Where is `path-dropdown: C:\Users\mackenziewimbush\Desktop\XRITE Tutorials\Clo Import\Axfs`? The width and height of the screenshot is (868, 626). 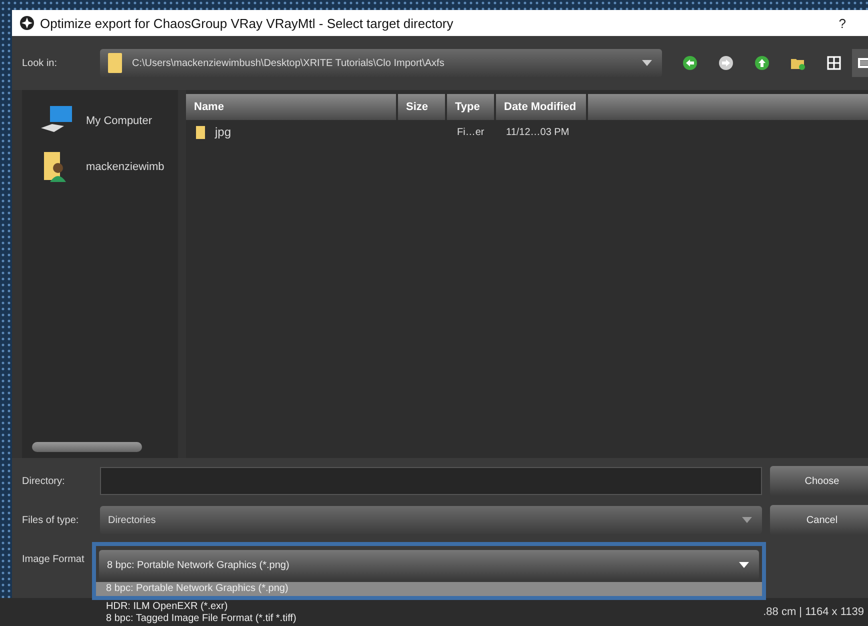 path-dropdown: C:\Users\mackenziewimbush\Desktop\XRITE Tutorials\Clo Import\Axfs is located at coordinates (381, 63).